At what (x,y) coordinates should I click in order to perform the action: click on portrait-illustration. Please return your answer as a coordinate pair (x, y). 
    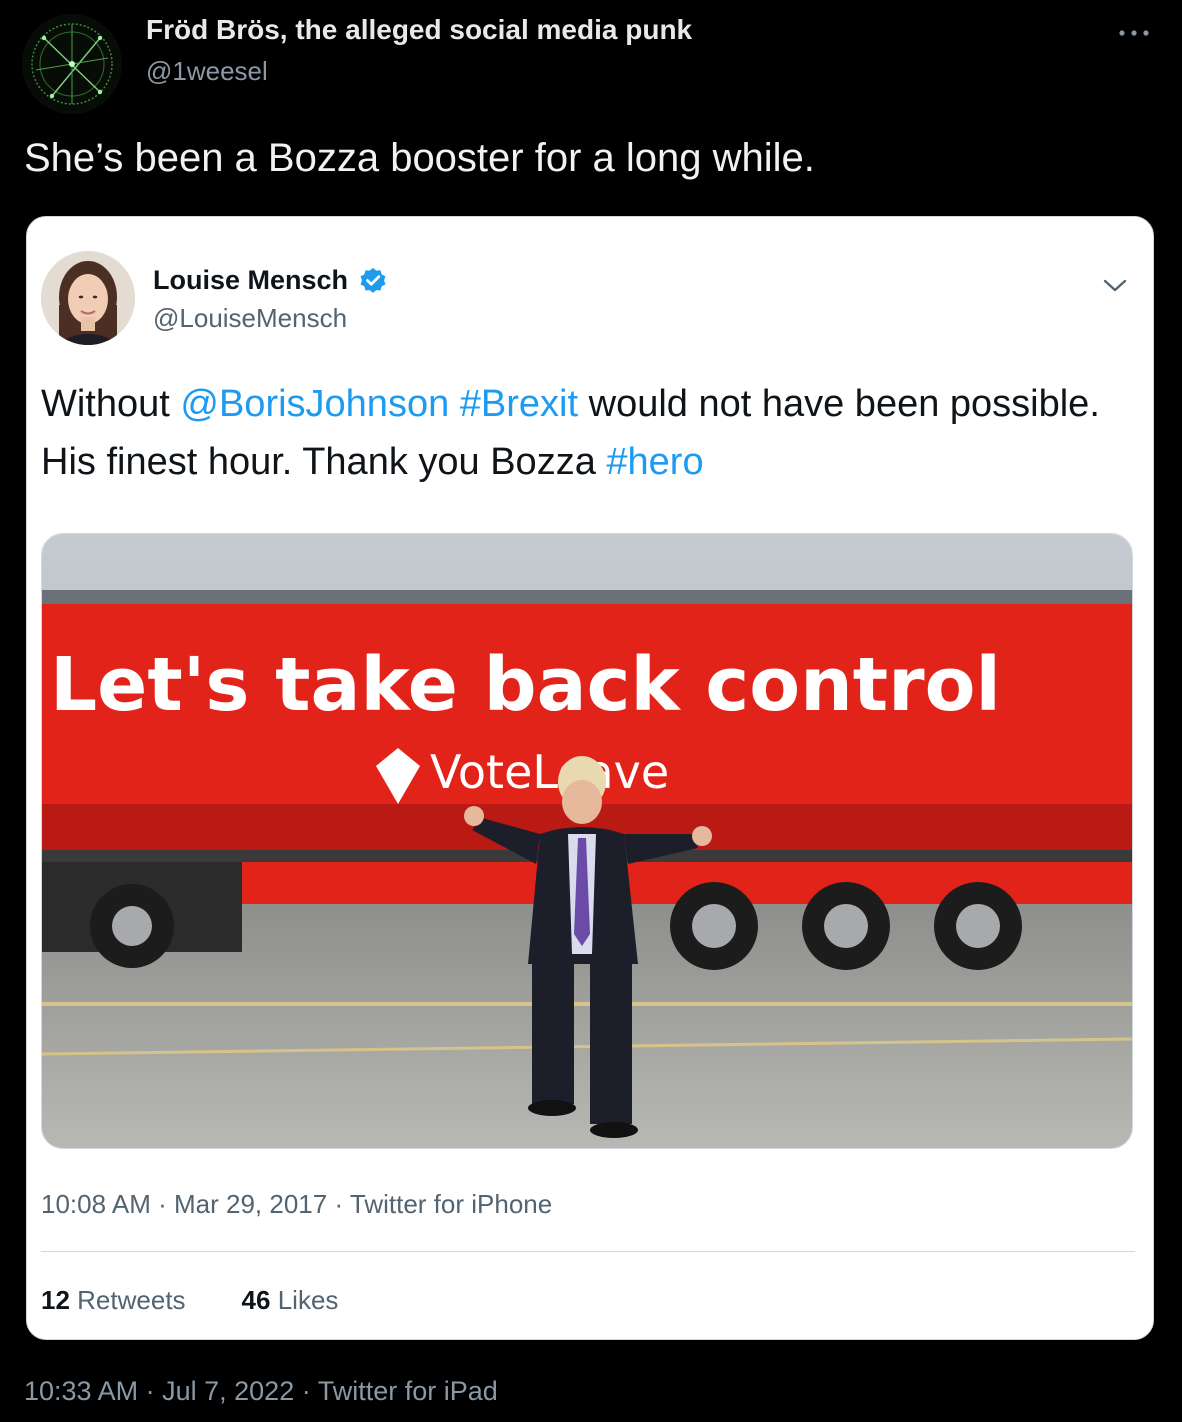
    Looking at the image, I should click on (88, 298).